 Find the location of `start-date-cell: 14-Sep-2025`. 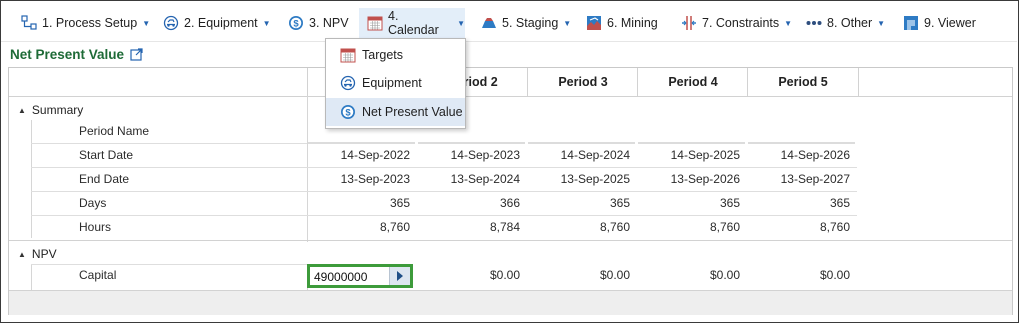

start-date-cell: 14-Sep-2025 is located at coordinates (688, 155).